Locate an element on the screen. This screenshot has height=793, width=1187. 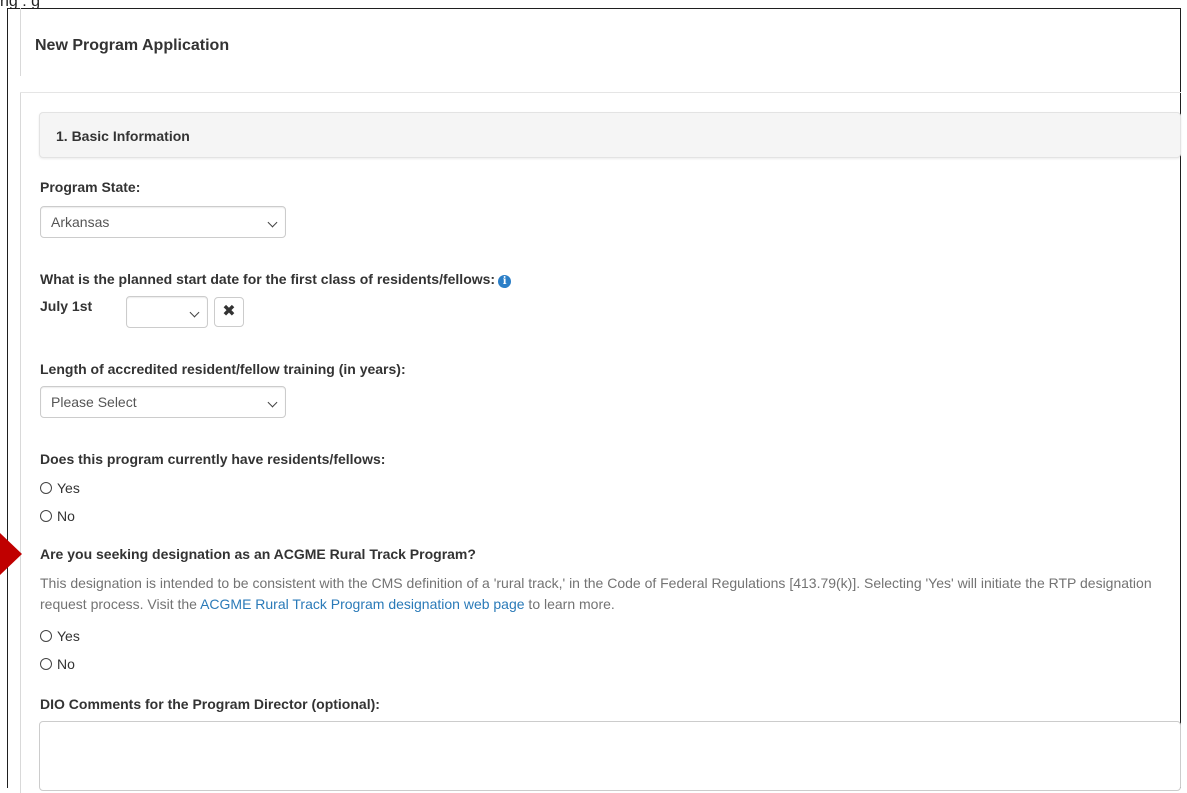
start-date-prefix: July 1st is located at coordinates (66, 306).